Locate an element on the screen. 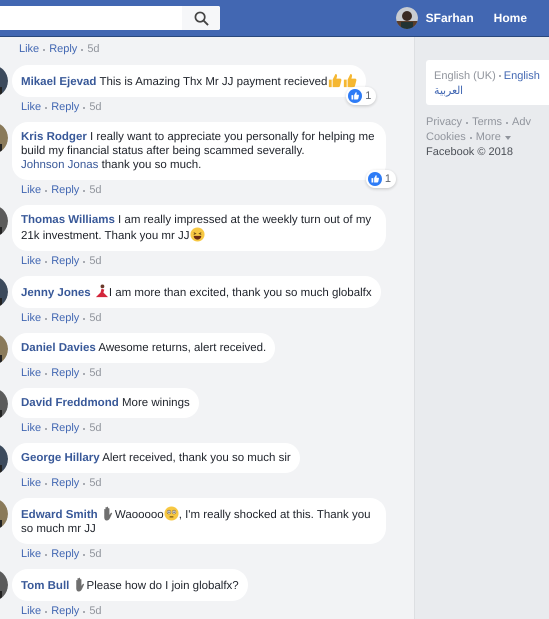 The image size is (549, 619). language-link: العربية is located at coordinates (491, 90).